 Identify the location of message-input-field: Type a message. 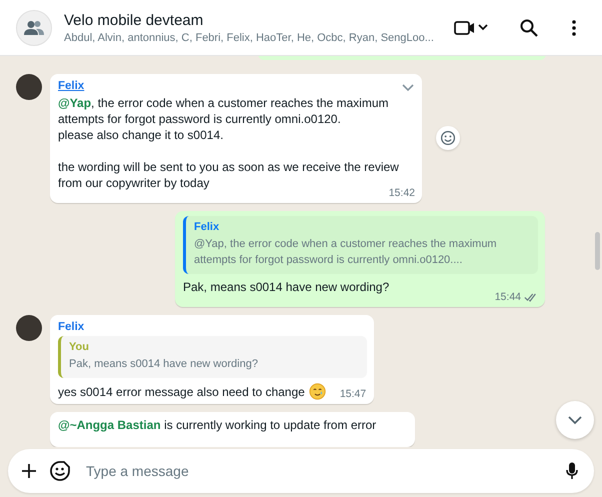
(301, 471).